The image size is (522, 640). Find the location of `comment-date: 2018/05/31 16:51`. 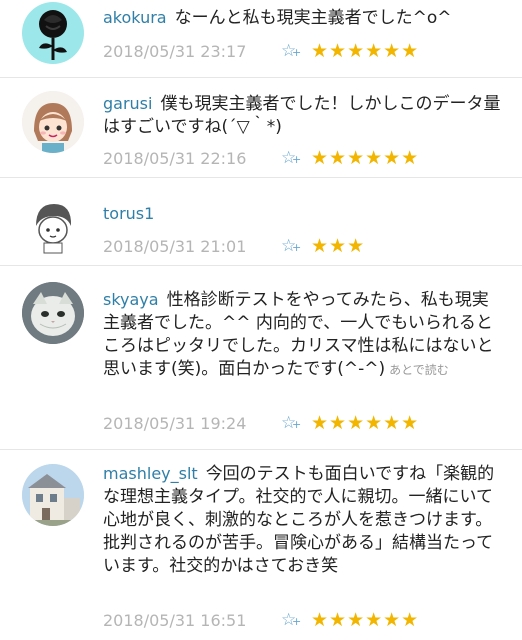

comment-date: 2018/05/31 16:51 is located at coordinates (192, 620).